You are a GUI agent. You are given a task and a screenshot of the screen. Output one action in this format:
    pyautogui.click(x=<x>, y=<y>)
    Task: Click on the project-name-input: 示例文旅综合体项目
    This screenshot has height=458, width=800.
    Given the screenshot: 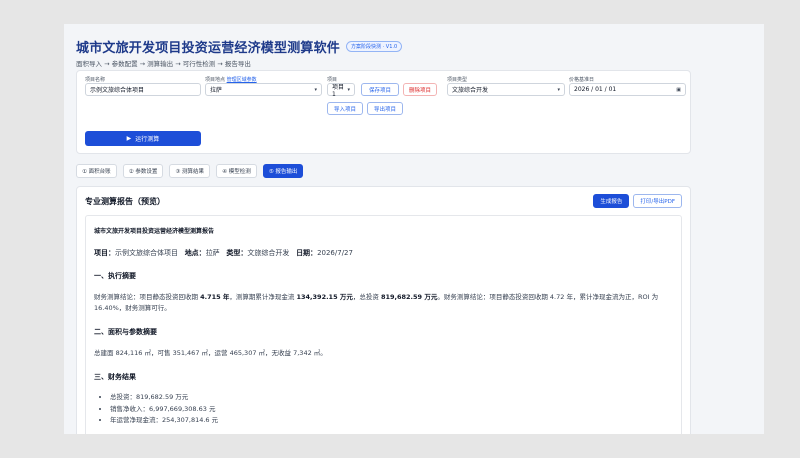 What is the action you would take?
    pyautogui.click(x=143, y=89)
    